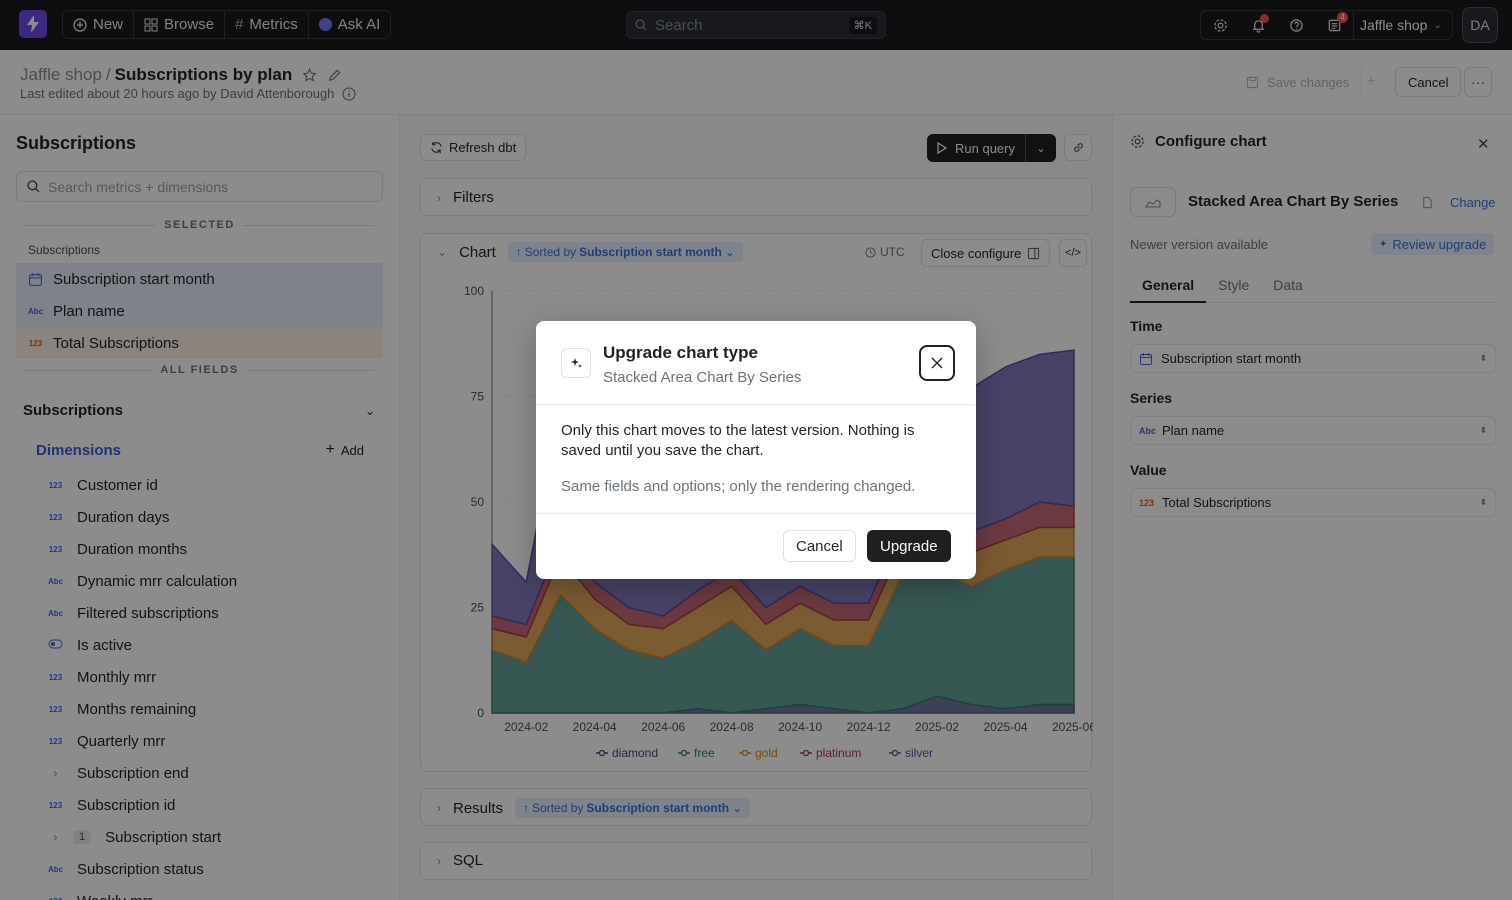 The image size is (1512, 900). What do you see at coordinates (702, 377) in the screenshot?
I see `modal-subtitle: Stacked Area Chart By Series` at bounding box center [702, 377].